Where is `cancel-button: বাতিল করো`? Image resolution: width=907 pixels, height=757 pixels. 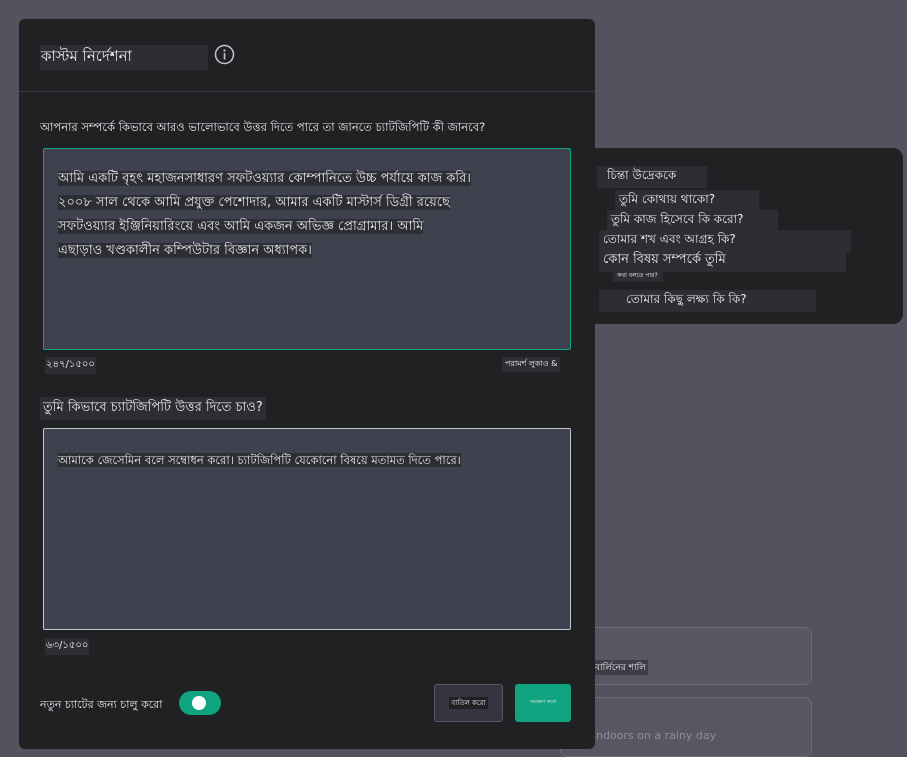
cancel-button: বাতিল করো is located at coordinates (468, 703).